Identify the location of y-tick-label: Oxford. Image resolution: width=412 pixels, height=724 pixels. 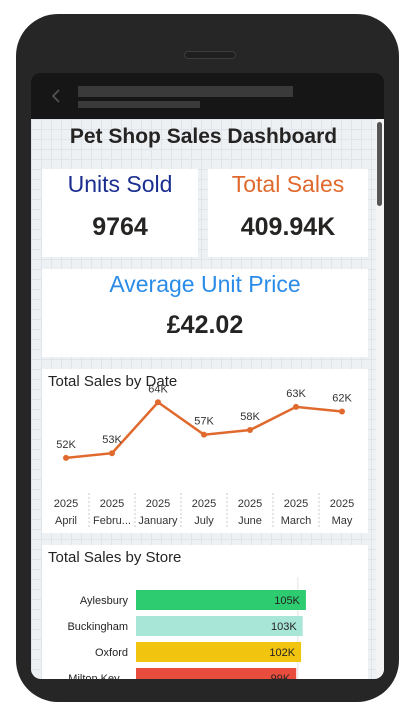
(111, 653).